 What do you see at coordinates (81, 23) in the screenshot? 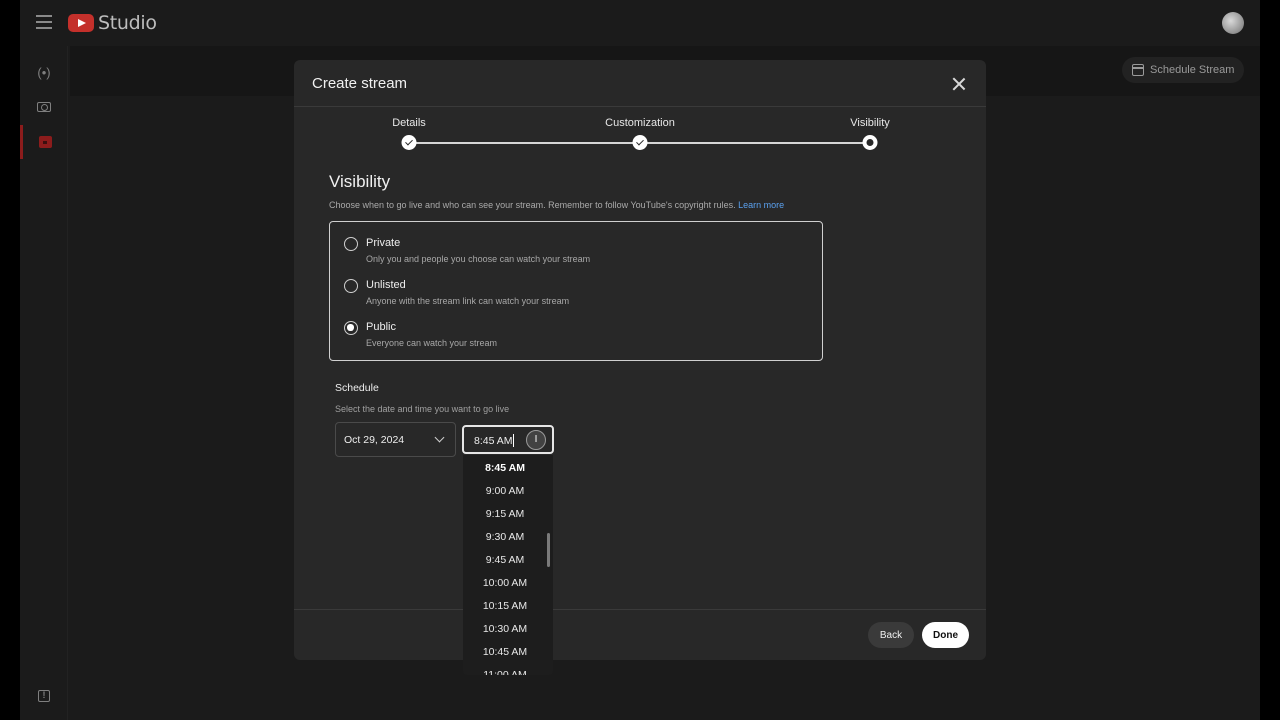
I see `youtube-logo-icon` at bounding box center [81, 23].